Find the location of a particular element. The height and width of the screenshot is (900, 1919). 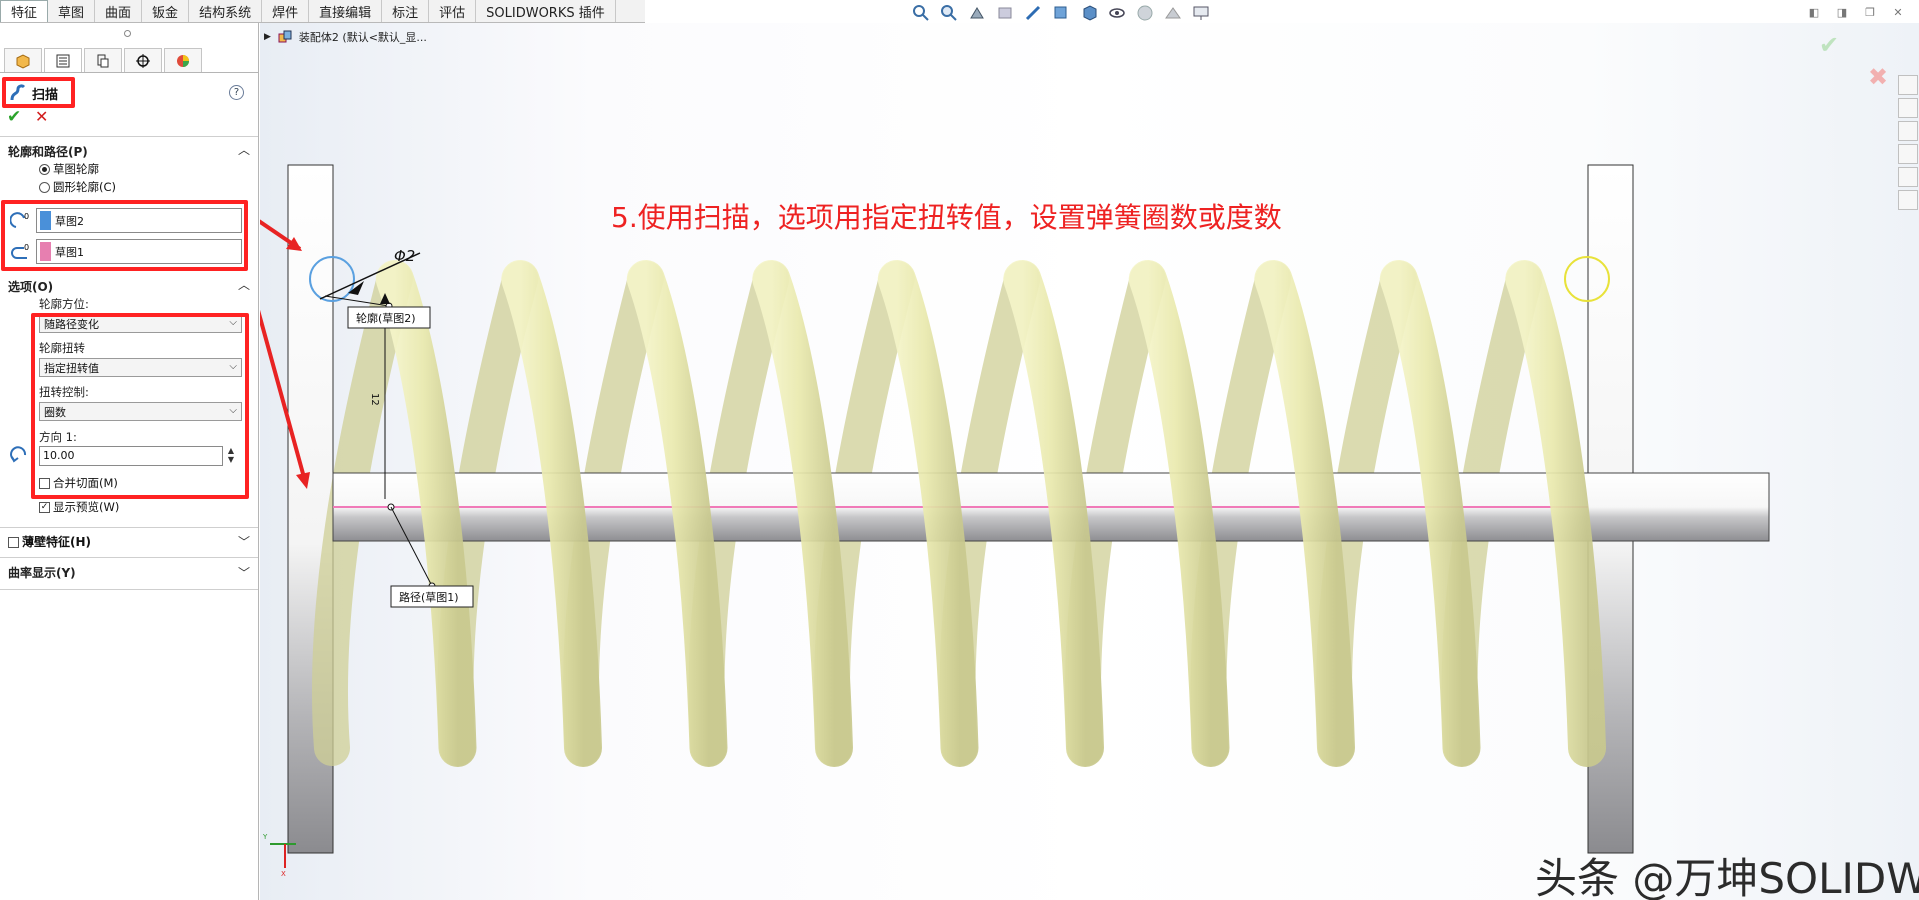

design-library-icon is located at coordinates (1908, 108).